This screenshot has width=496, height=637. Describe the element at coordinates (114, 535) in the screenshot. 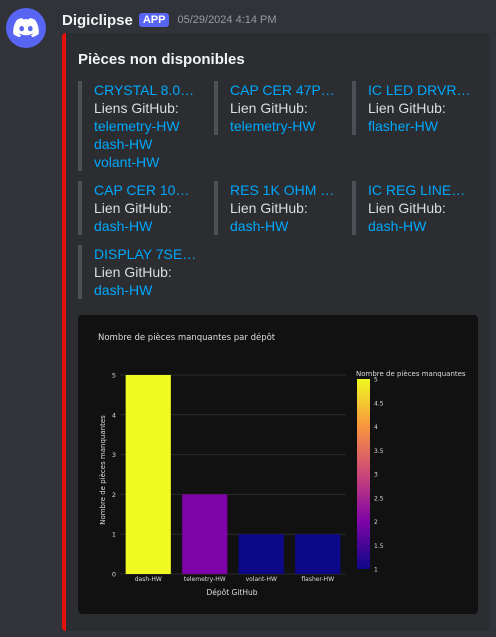

I see `y-tick-label: 1` at that location.